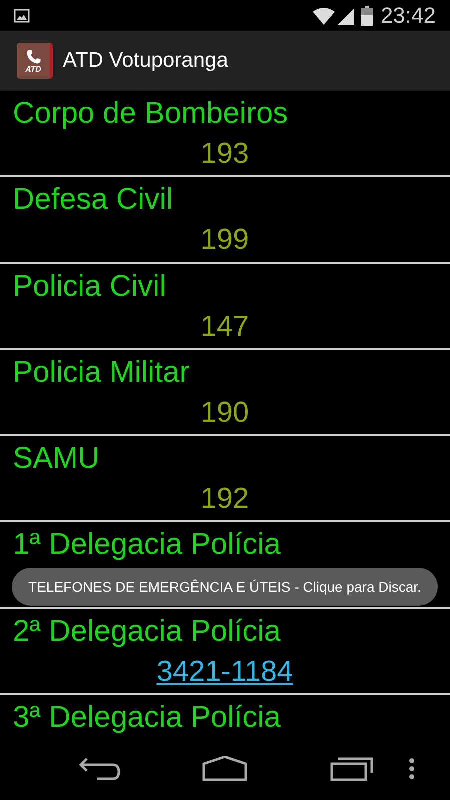 The width and height of the screenshot is (450, 800). What do you see at coordinates (225, 500) in the screenshot?
I see `phone-number: 192` at bounding box center [225, 500].